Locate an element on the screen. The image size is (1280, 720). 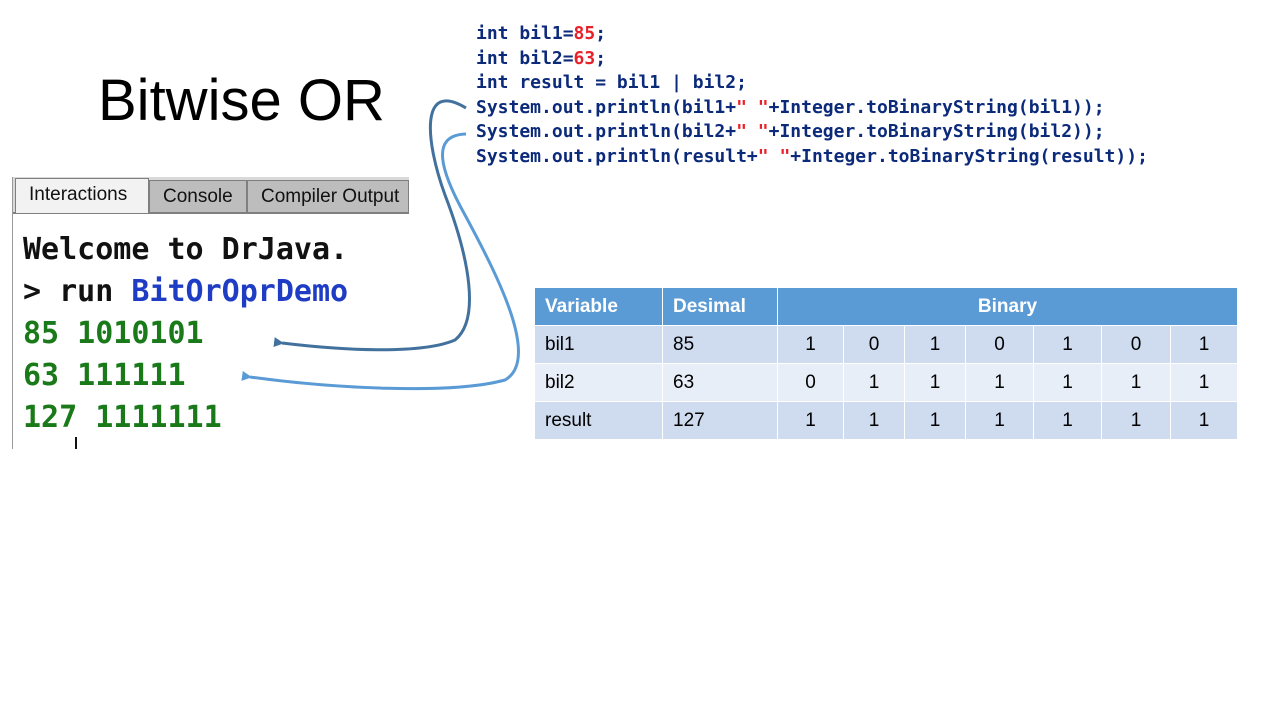
tab-console: Console is located at coordinates (198, 196).